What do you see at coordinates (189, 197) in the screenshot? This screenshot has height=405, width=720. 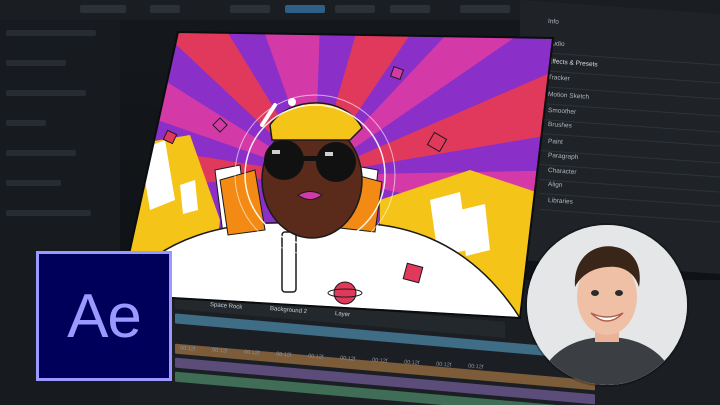 I see `paper-note` at bounding box center [189, 197].